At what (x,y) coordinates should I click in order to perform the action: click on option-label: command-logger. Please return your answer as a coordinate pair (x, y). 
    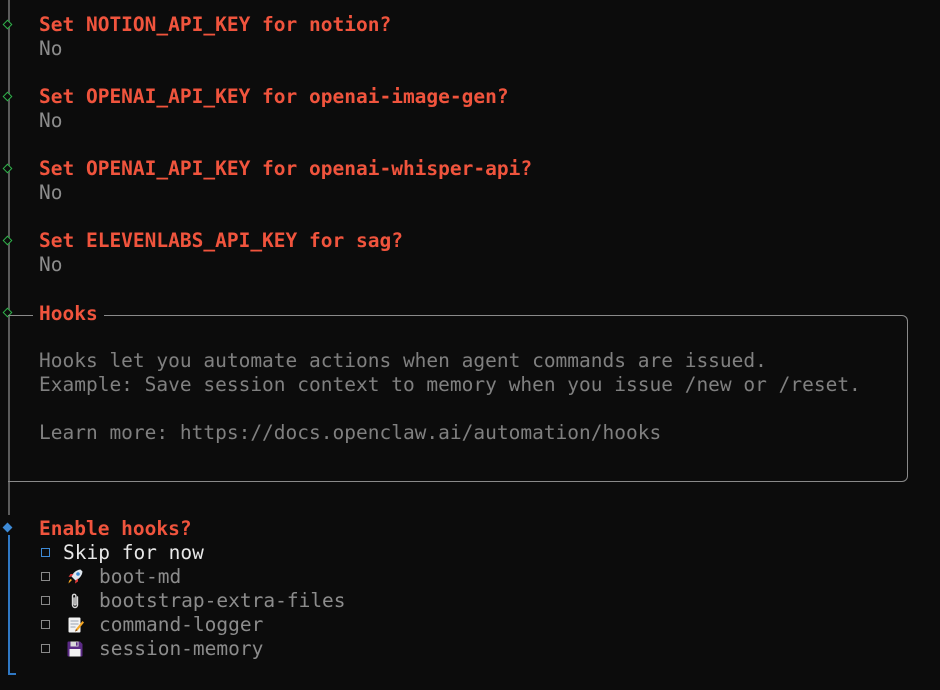
    Looking at the image, I should click on (181, 625).